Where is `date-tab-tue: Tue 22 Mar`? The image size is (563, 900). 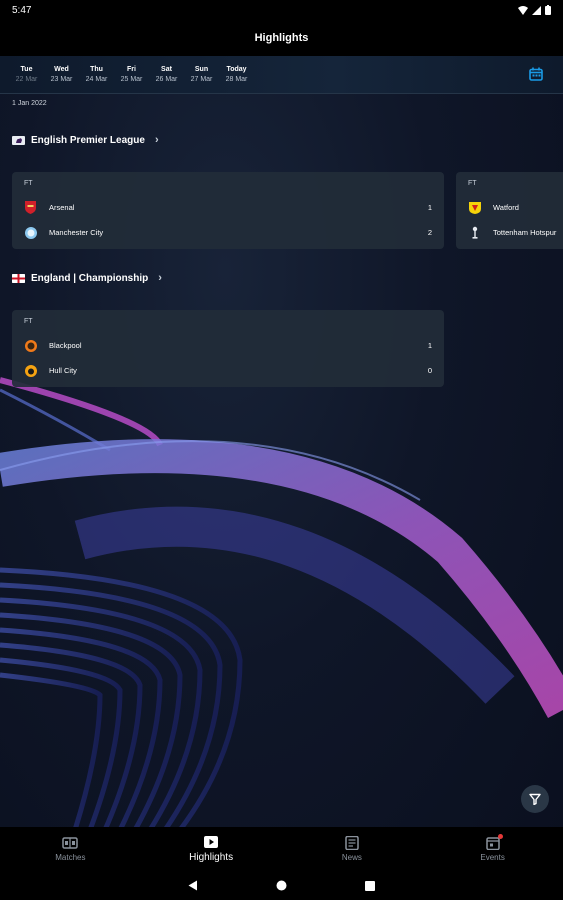
date-tab-tue: Tue 22 Mar is located at coordinates (26, 75).